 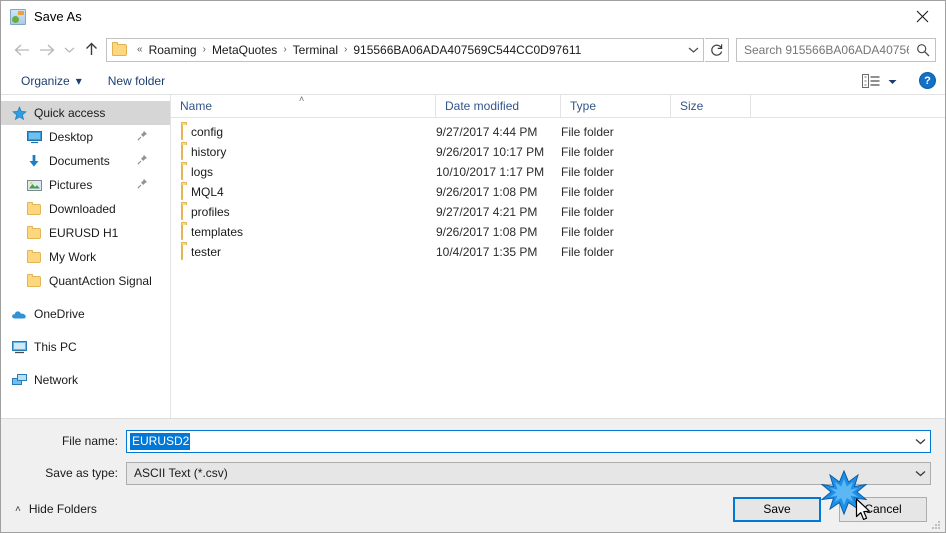 I want to click on table-row: history 9/26/2017 10:17 PM File folder, so click(x=558, y=152).